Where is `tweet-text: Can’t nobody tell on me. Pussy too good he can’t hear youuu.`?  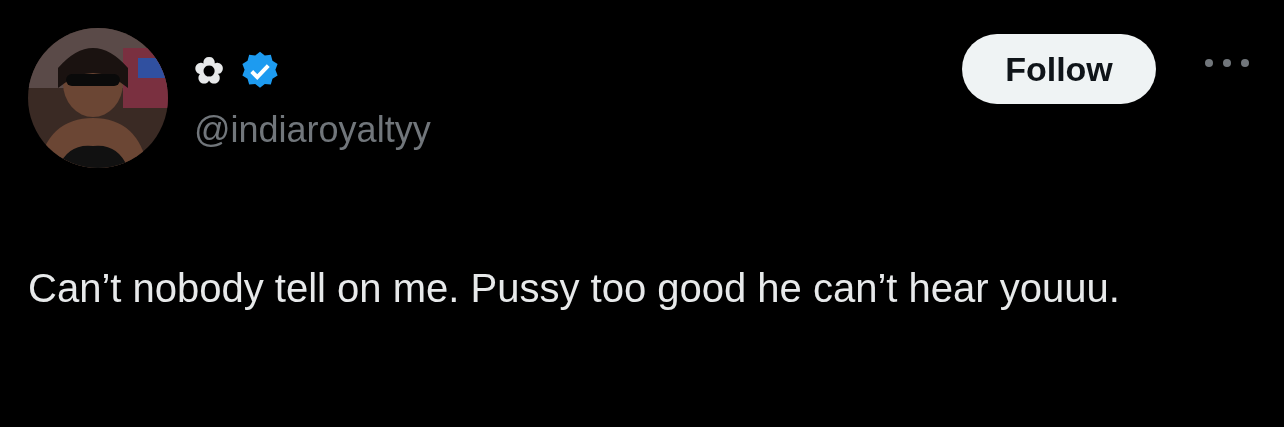 tweet-text: Can’t nobody tell on me. Pussy too good he can’t hear youuu. is located at coordinates (574, 288).